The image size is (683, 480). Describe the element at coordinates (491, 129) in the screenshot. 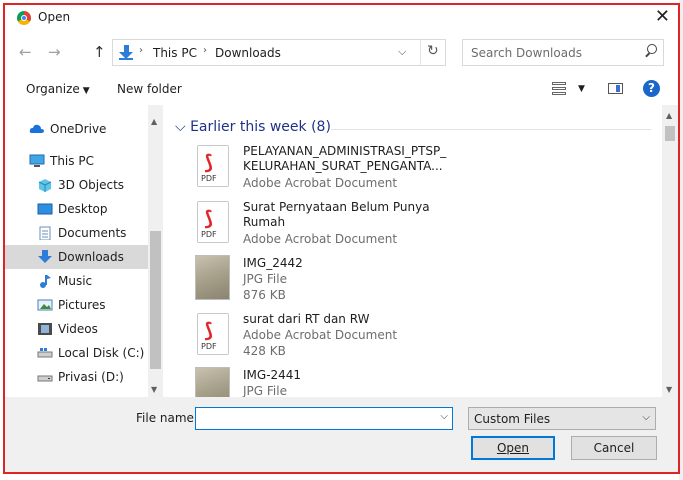

I see `group-divider` at that location.